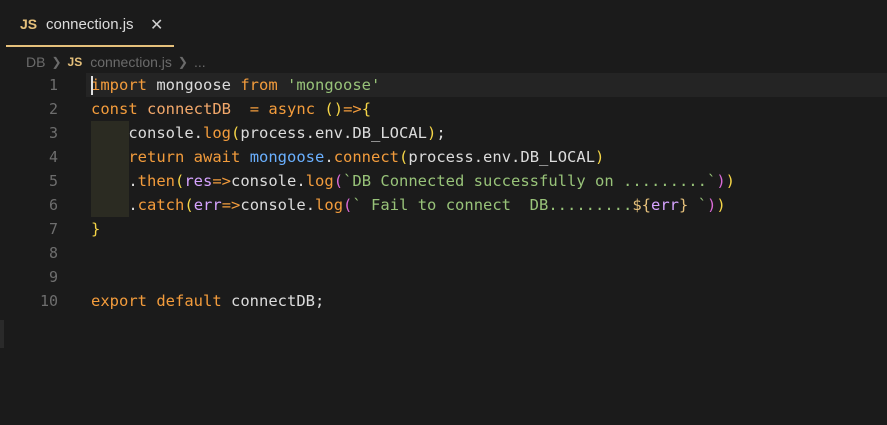 Image resolution: width=887 pixels, height=425 pixels. I want to click on code-text: const connectDB = async ()=>{, so click(231, 109).